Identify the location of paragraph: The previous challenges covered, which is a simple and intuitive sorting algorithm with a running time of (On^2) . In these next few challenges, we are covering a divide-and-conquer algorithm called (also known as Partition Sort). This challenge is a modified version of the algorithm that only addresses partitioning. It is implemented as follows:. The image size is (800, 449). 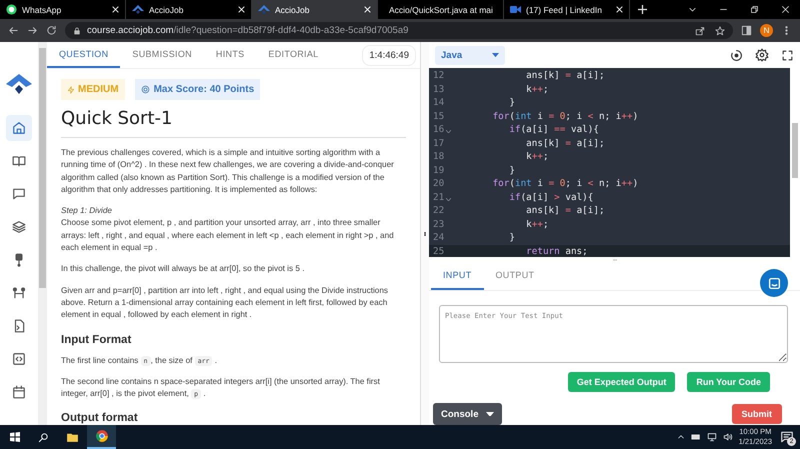
(228, 171).